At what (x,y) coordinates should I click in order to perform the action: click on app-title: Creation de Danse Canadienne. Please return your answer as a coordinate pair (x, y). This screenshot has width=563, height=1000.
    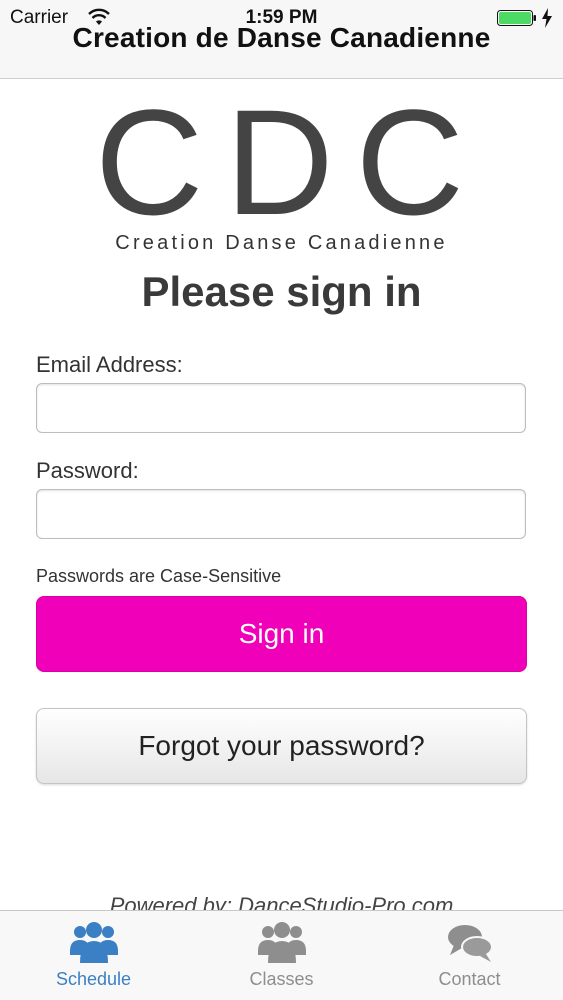
    Looking at the image, I should click on (281, 37).